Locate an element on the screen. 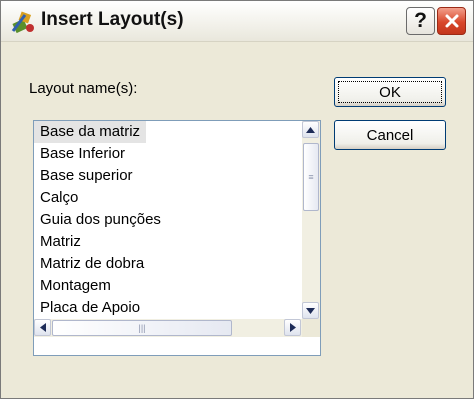 The image size is (474, 399). list-item-label: Matriz de dobra is located at coordinates (92, 263).